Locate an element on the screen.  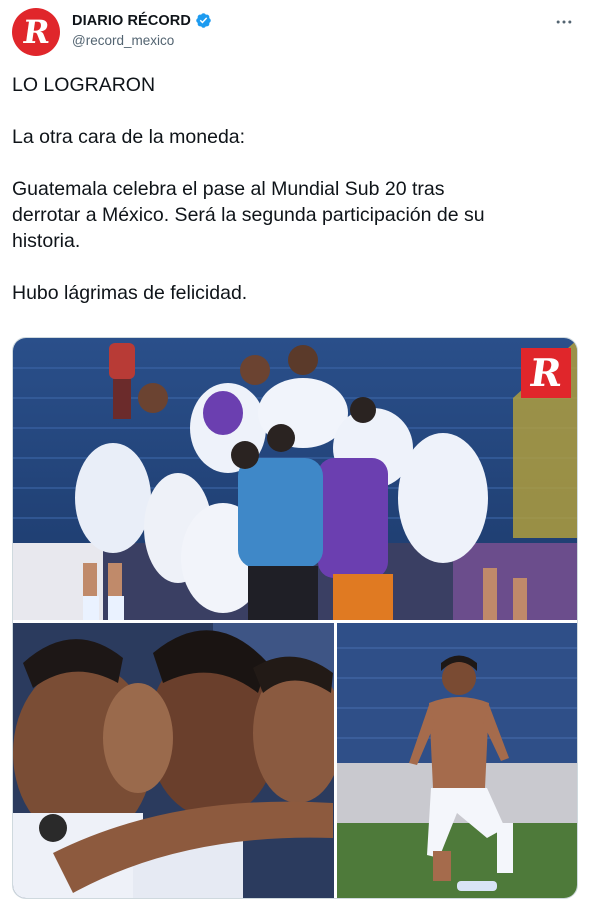
avatar-logo: R is located at coordinates (36, 32).